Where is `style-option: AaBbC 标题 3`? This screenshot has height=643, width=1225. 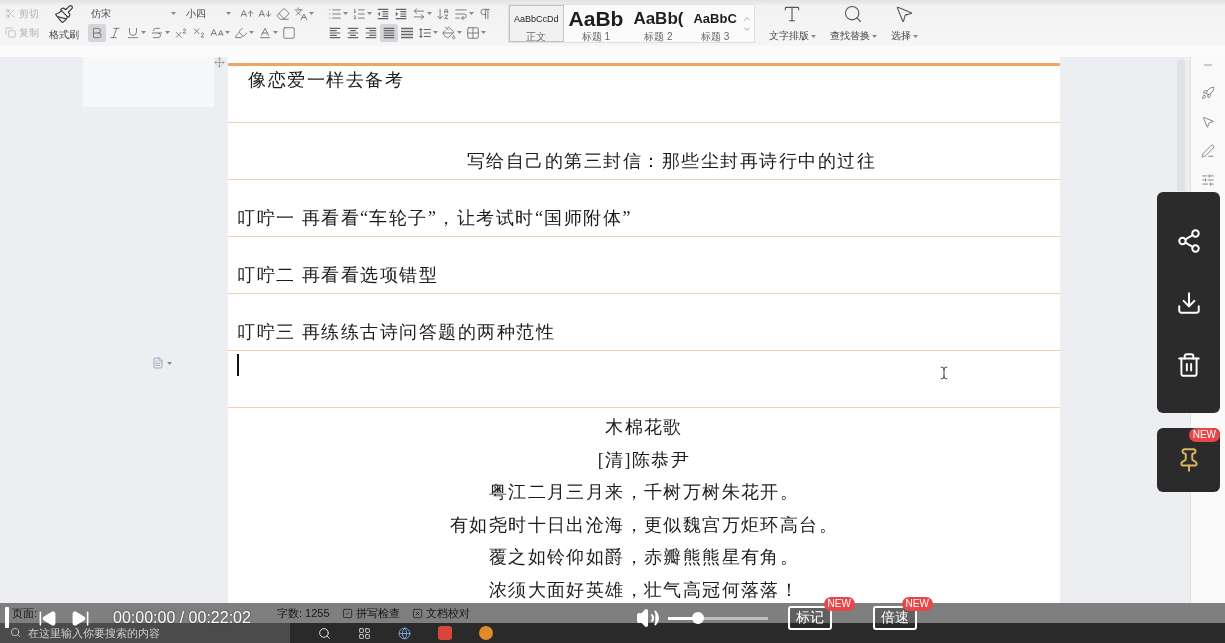 style-option: AaBbC 标题 3 is located at coordinates (715, 23).